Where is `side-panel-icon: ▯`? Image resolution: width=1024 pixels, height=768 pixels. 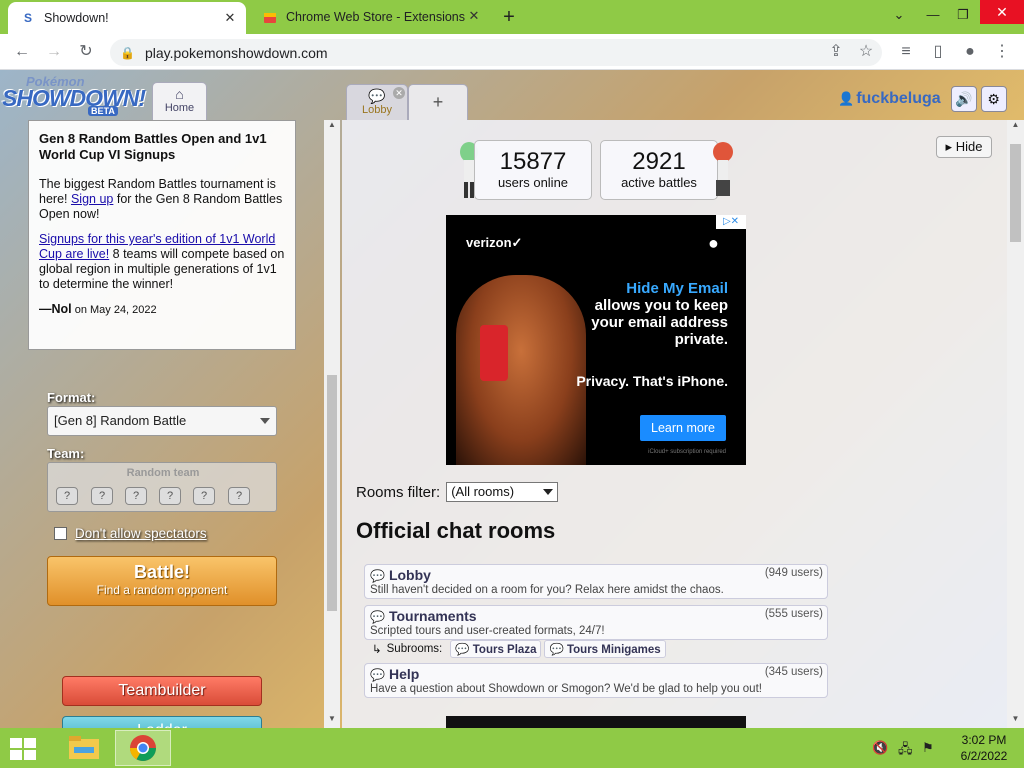
side-panel-icon: ▯ is located at coordinates (938, 52).